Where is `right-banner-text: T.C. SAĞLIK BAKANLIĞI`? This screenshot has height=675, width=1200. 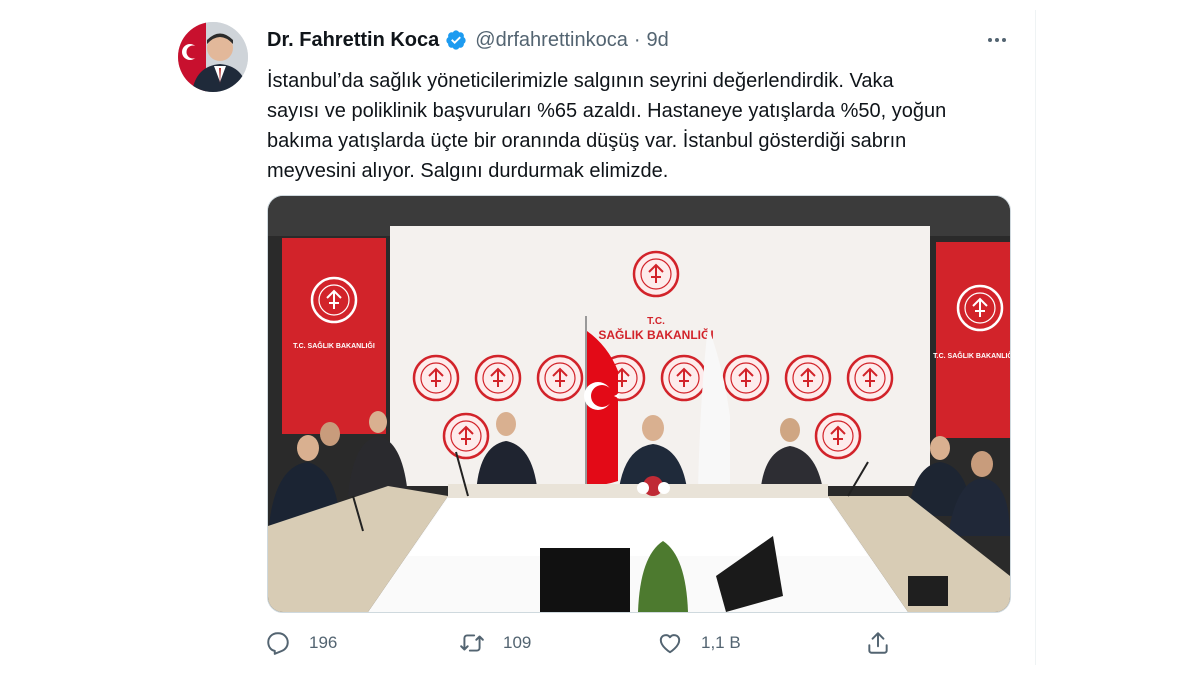 right-banner-text: T.C. SAĞLIK BAKANLIĞI is located at coordinates (971, 355).